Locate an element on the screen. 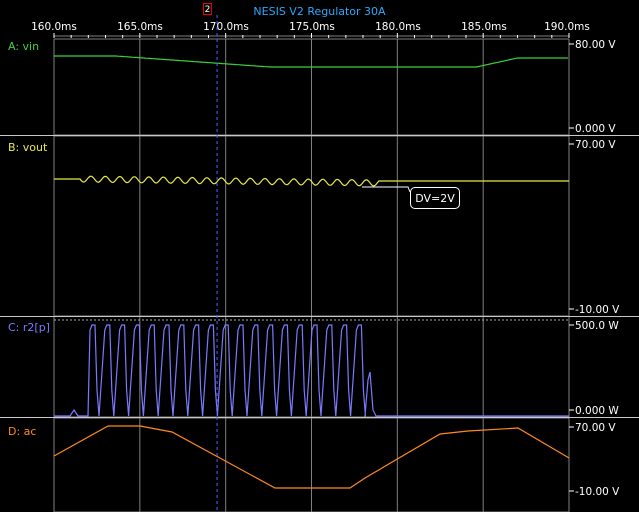  channel-c-label: C: r2[p] is located at coordinates (29, 327).